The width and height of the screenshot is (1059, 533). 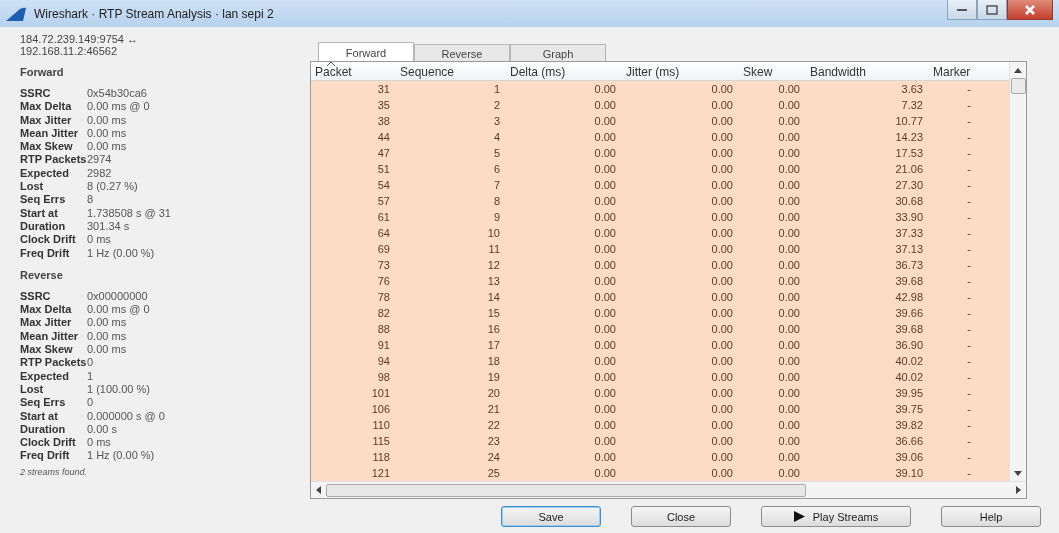 What do you see at coordinates (69, 51) in the screenshot?
I see `stream-address: 192.168.11.2:46562` at bounding box center [69, 51].